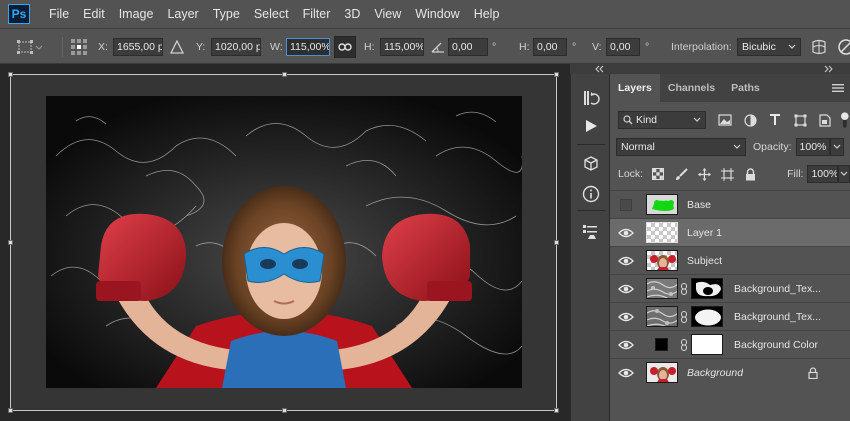  Describe the element at coordinates (597, 47) in the screenshot. I see `vskew-label: V:` at that location.